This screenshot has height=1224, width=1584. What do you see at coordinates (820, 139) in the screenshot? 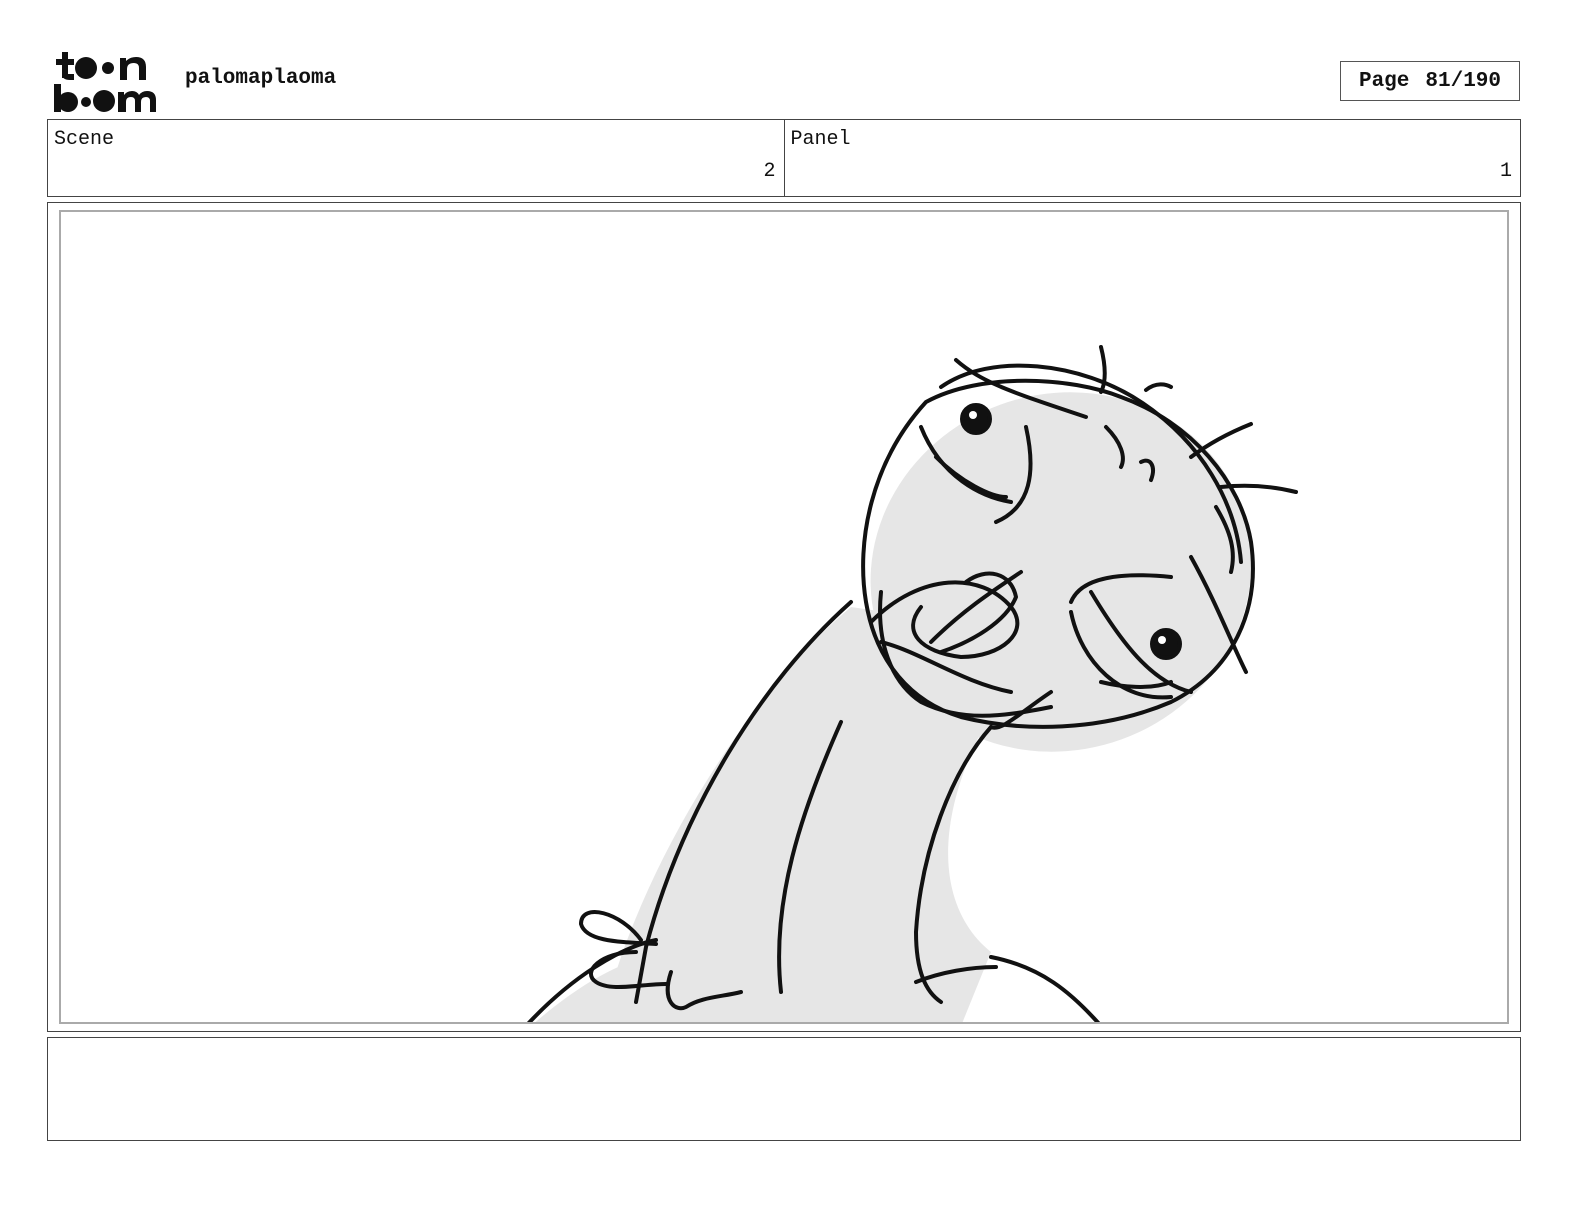
I see `panel-label: Panel` at bounding box center [820, 139].